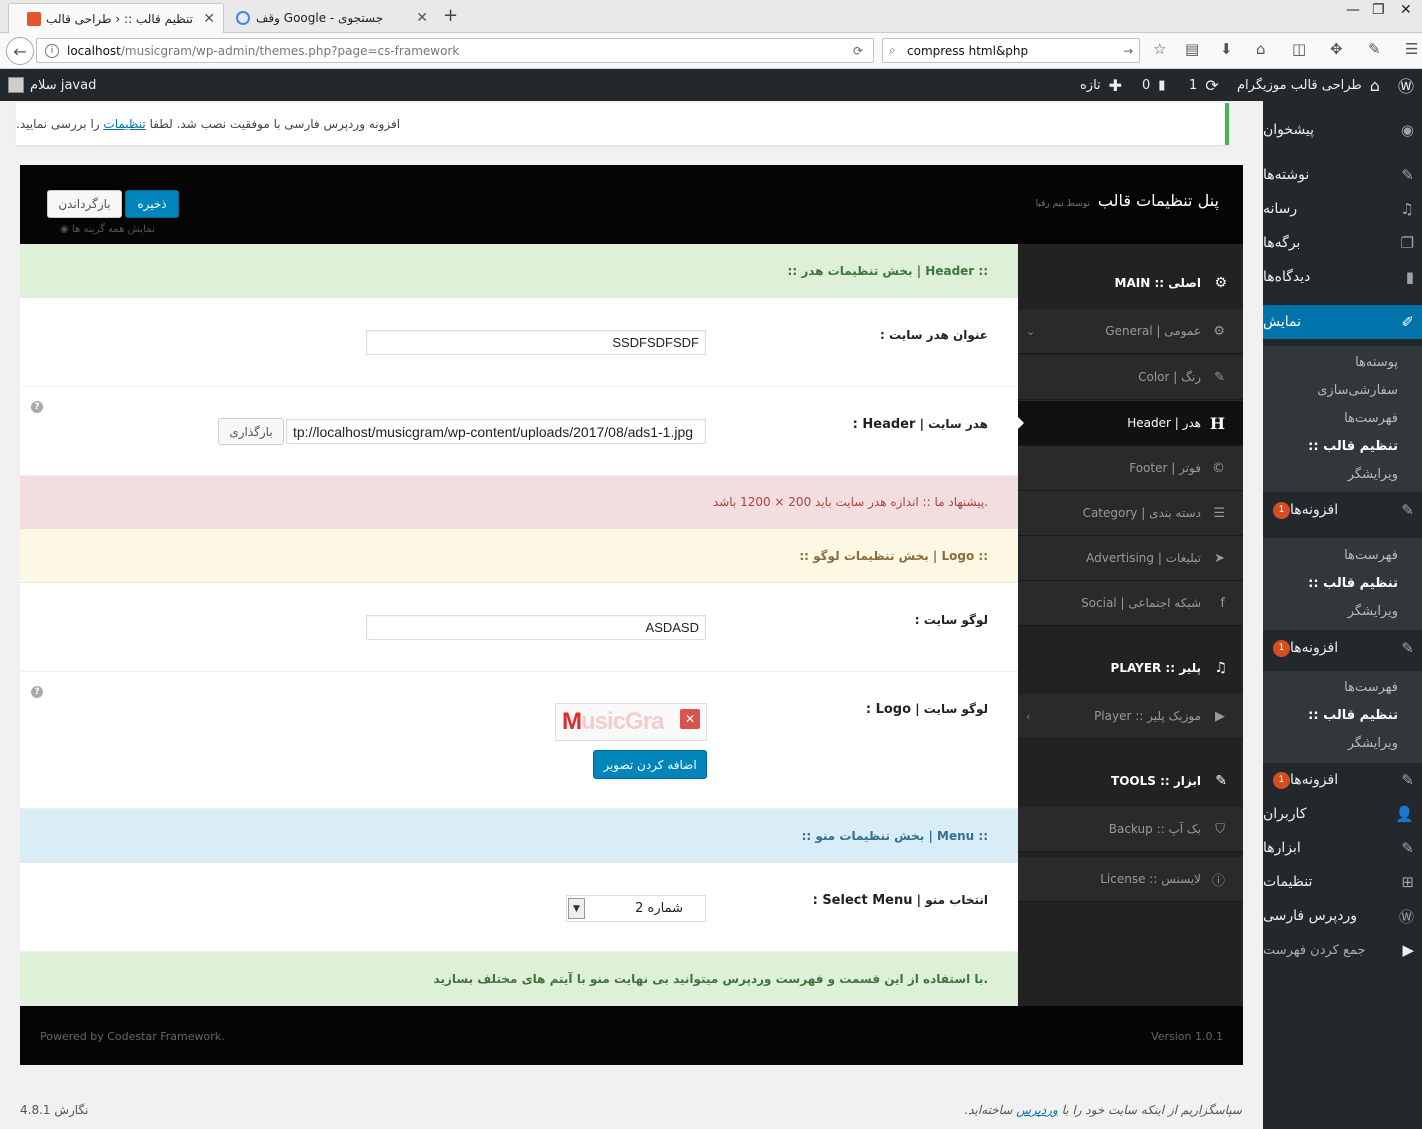 The image size is (1422, 1129). What do you see at coordinates (1407, 648) in the screenshot?
I see `plugin-icon: ✎` at bounding box center [1407, 648].